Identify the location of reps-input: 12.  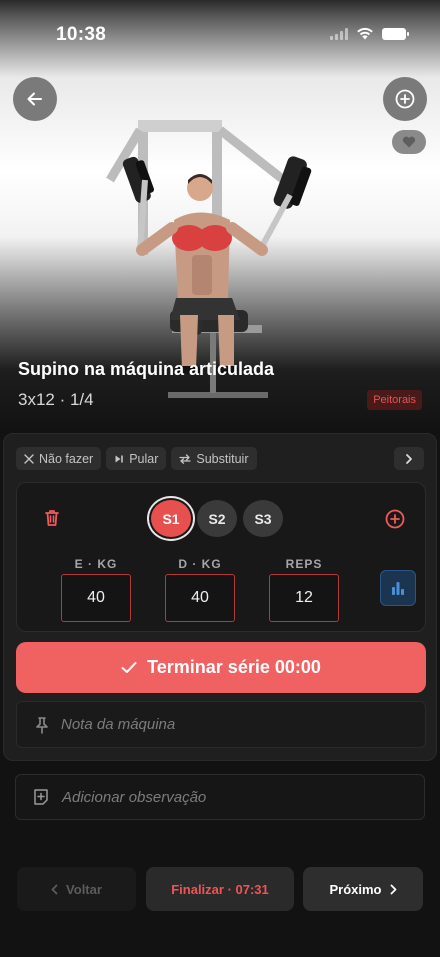
(304, 598).